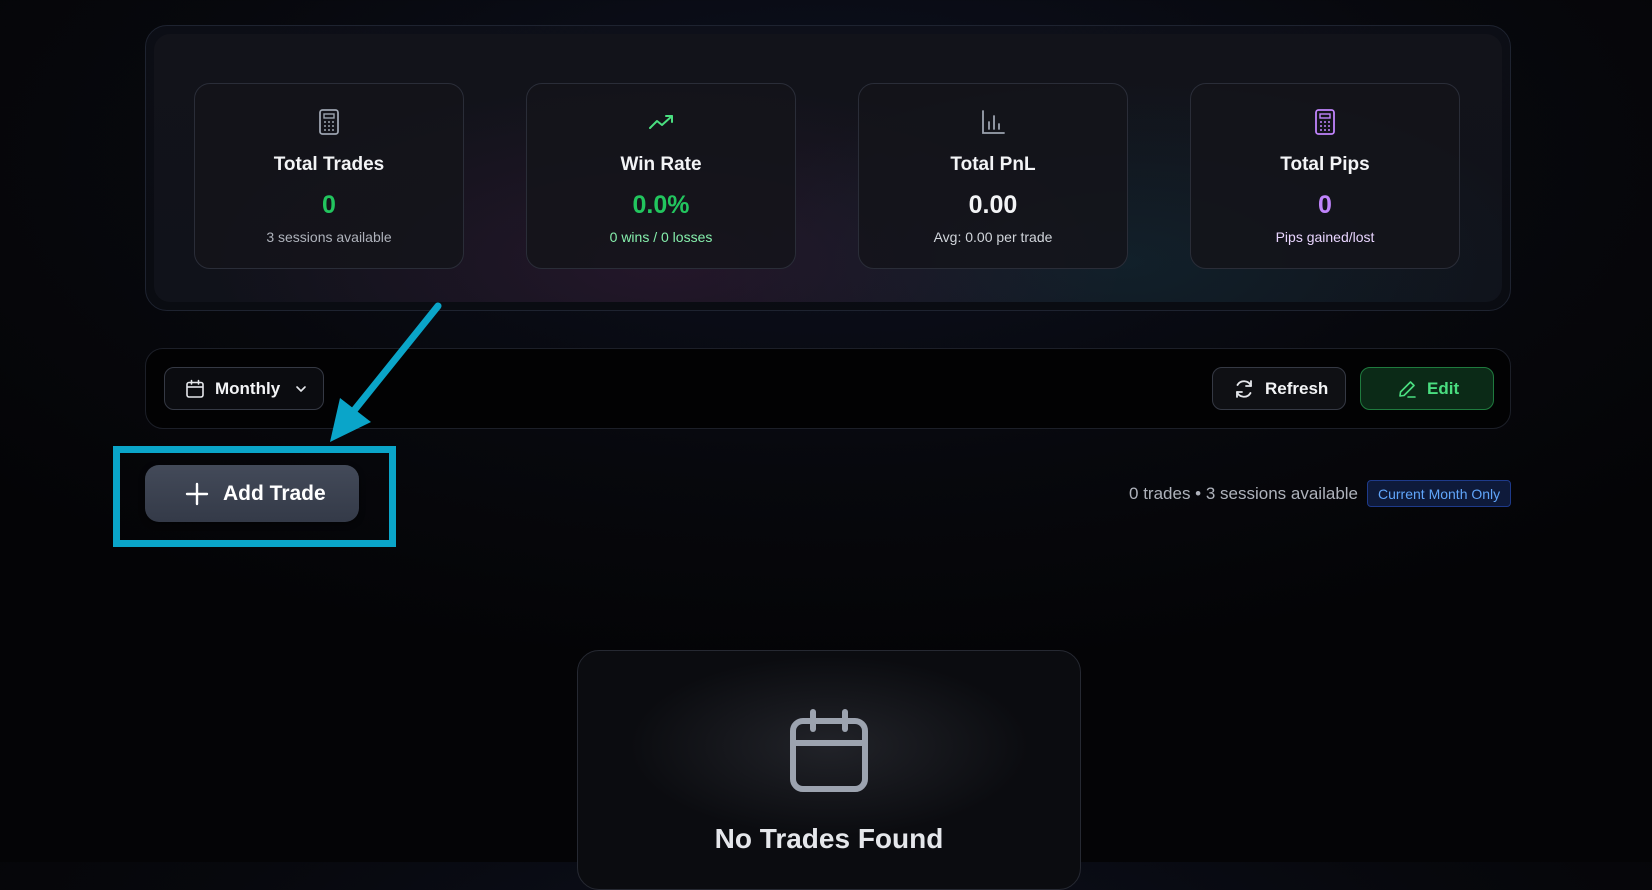  I want to click on stat-title: Total PnL, so click(993, 164).